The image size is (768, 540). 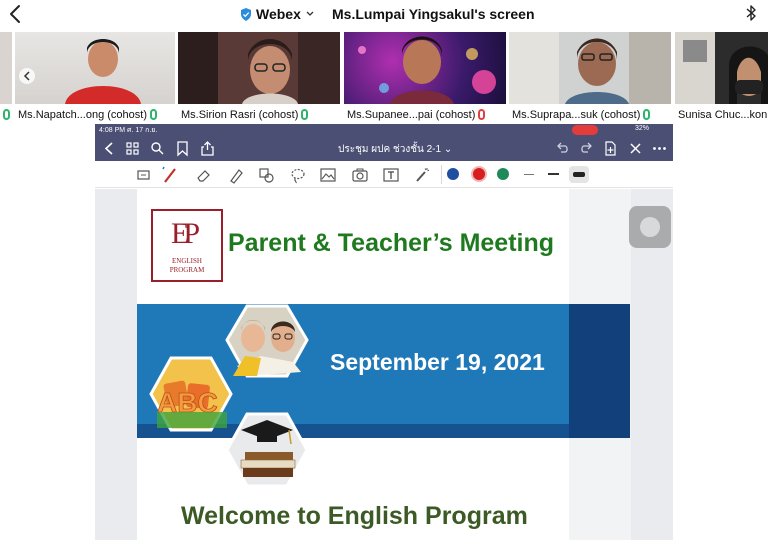 I want to click on bluetooth-icon, so click(x=751, y=13).